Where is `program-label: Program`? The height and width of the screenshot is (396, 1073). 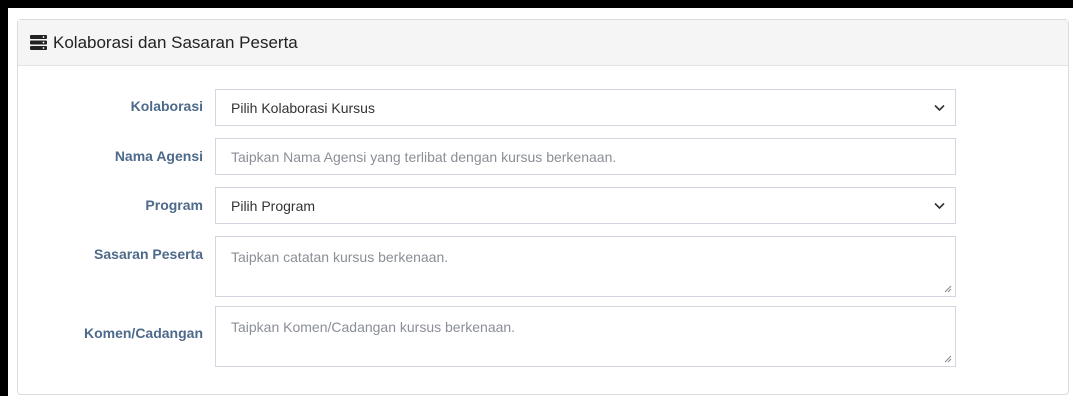
program-label: Program is located at coordinates (174, 205).